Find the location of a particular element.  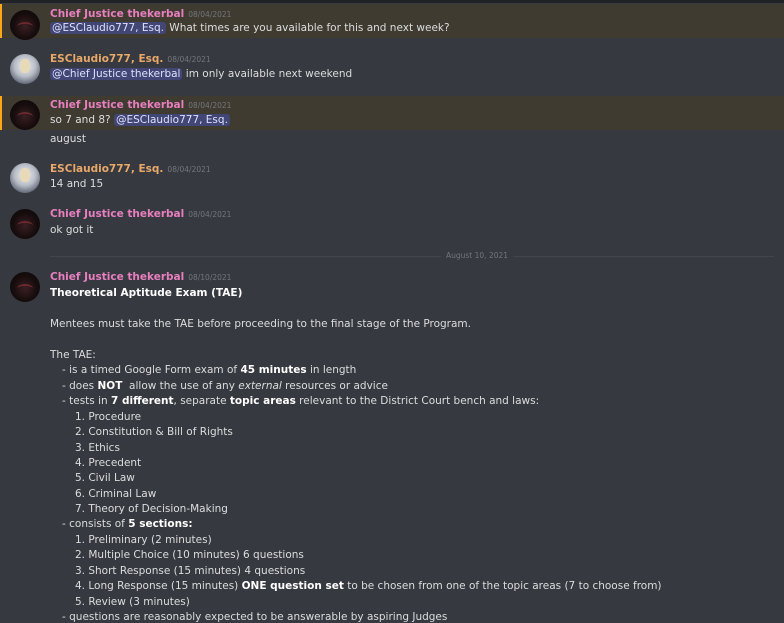

list-item: - consists of 5 sections: is located at coordinates (127, 524).